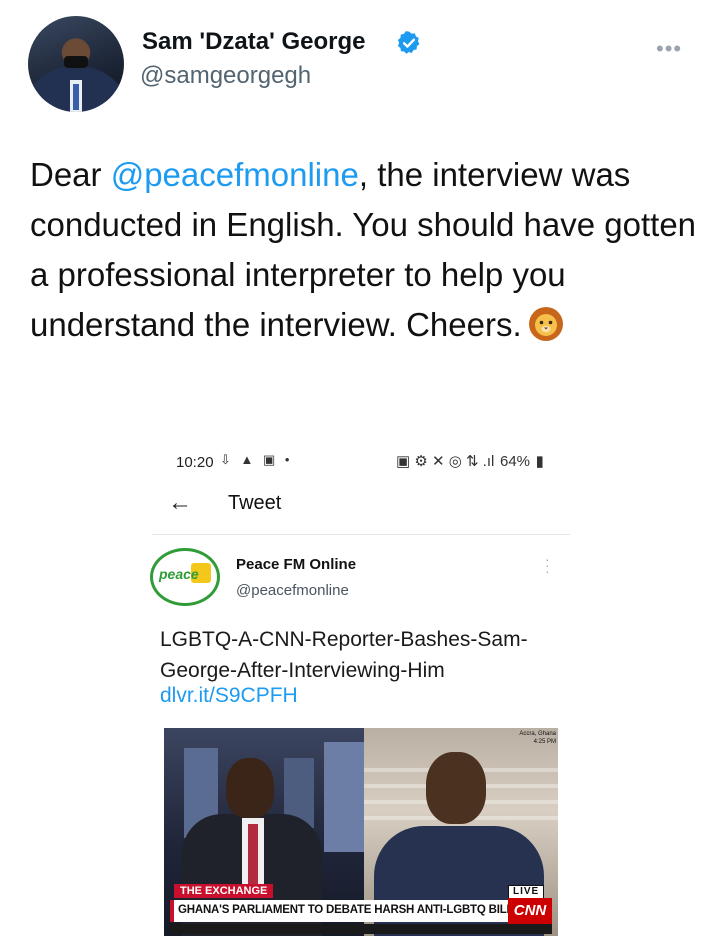 The image size is (720, 952). Describe the element at coordinates (445, 461) in the screenshot. I see `status-system-glyphs: ▣ ⚙ ✕ ◎ ⇅ .ıl` at that location.